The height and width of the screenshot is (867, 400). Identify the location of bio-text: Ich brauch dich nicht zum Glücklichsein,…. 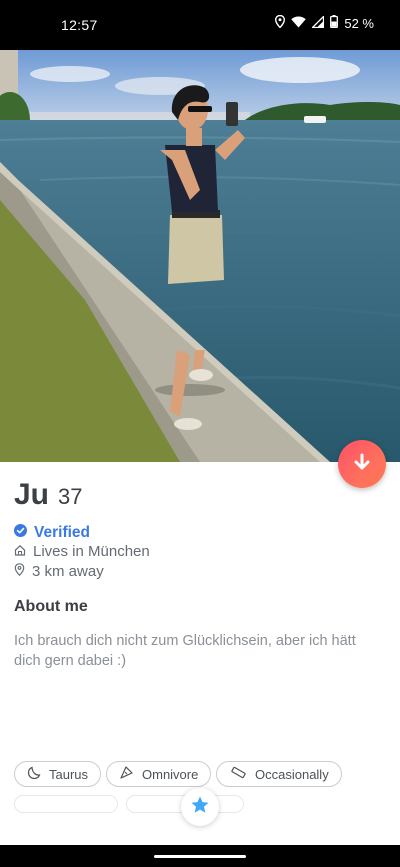
(185, 651).